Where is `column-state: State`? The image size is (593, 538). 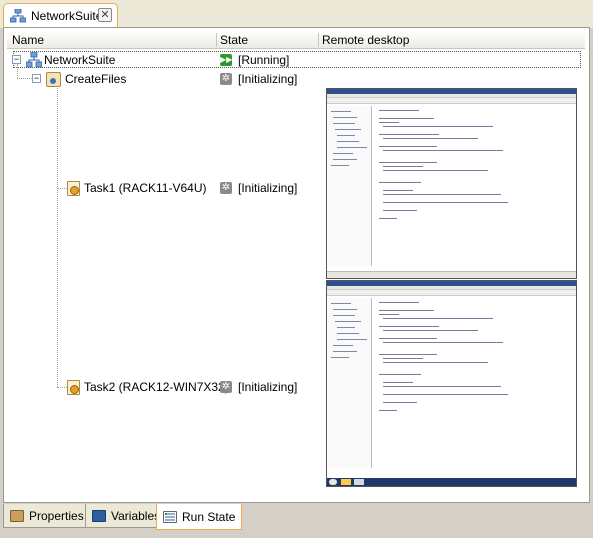 column-state: State is located at coordinates (234, 40).